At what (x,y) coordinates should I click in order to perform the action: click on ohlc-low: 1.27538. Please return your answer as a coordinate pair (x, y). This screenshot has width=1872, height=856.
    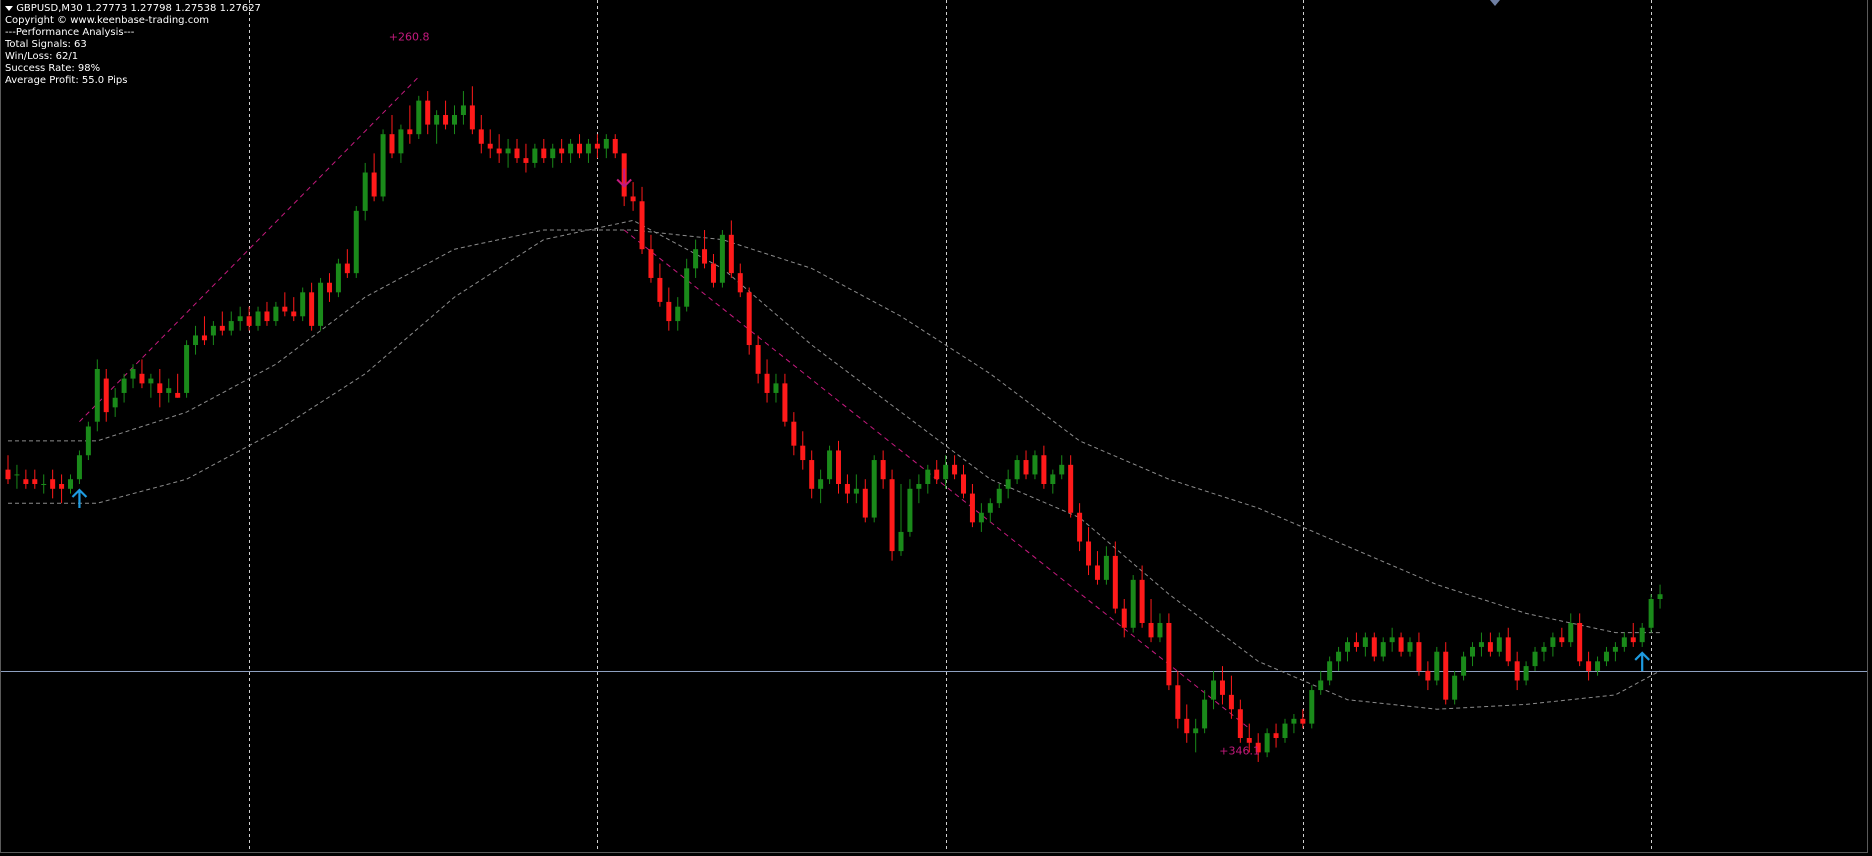
    Looking at the image, I should click on (196, 8).